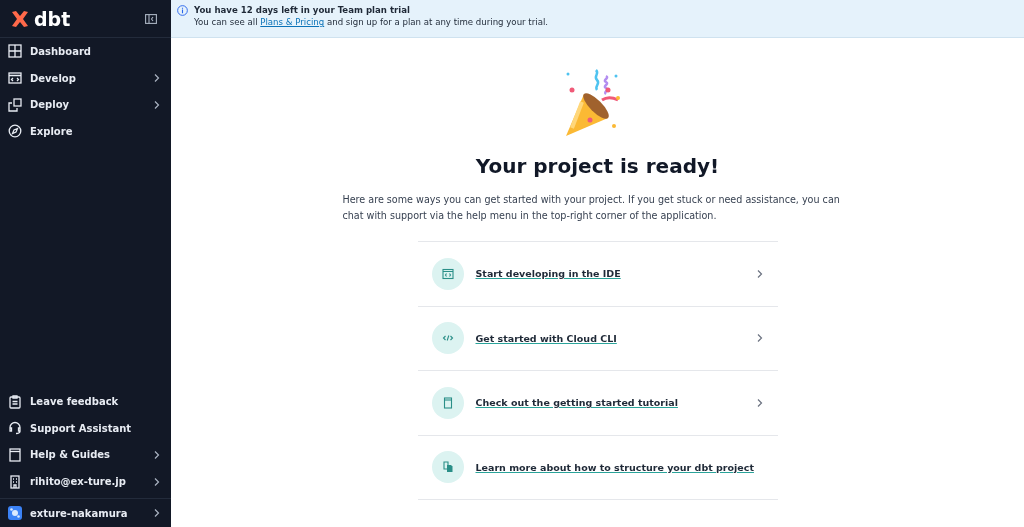  Describe the element at coordinates (85, 131) in the screenshot. I see `sidebar-item: Explore` at that location.